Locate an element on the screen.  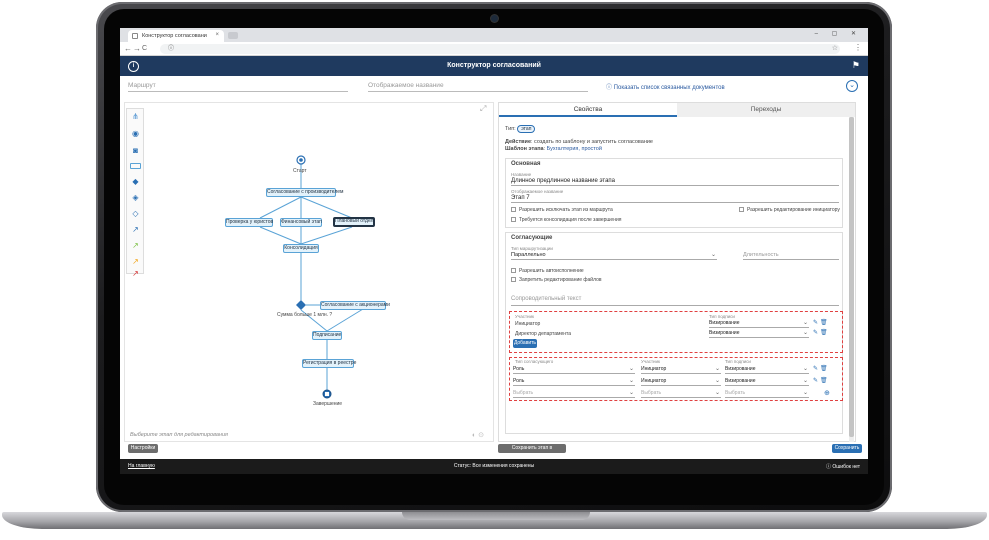
table2-new-type: Выбрать ⌄ is located at coordinates (574, 393).